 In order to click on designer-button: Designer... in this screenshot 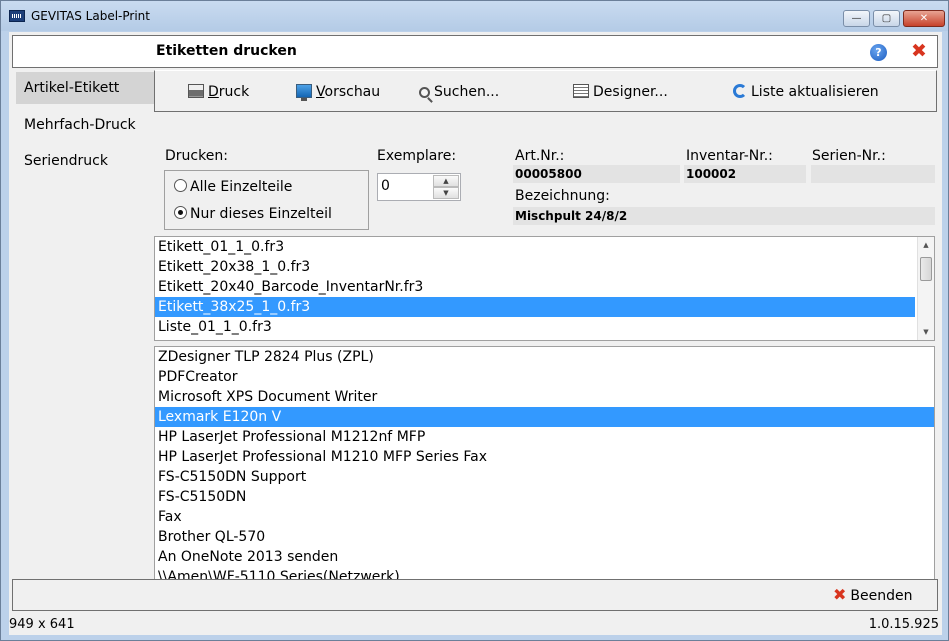, I will do `click(620, 92)`.